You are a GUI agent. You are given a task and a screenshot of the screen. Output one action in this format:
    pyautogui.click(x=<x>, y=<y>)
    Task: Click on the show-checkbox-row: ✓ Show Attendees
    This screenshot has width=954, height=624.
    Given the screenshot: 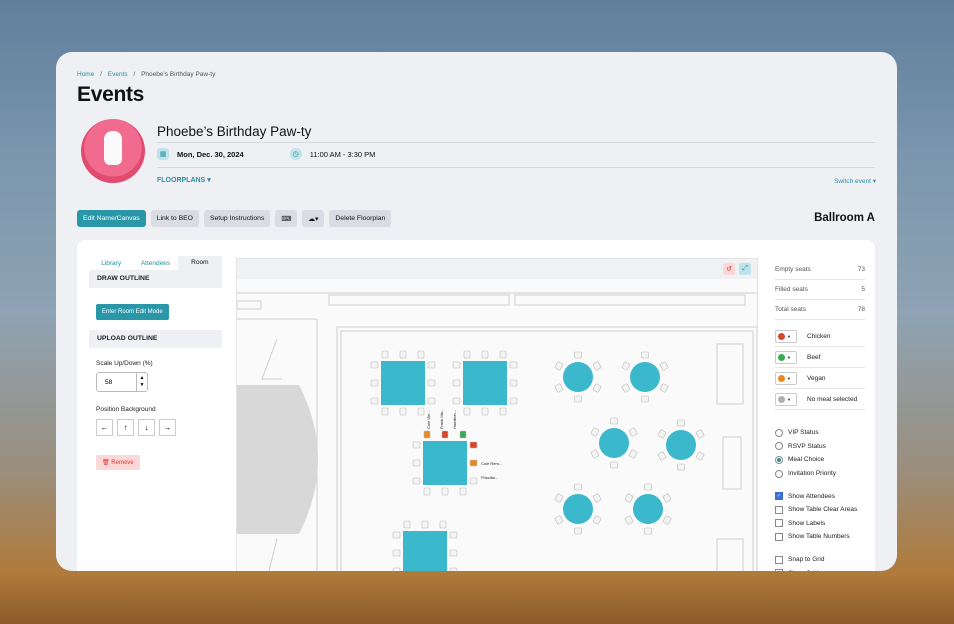 What is the action you would take?
    pyautogui.click(x=820, y=496)
    